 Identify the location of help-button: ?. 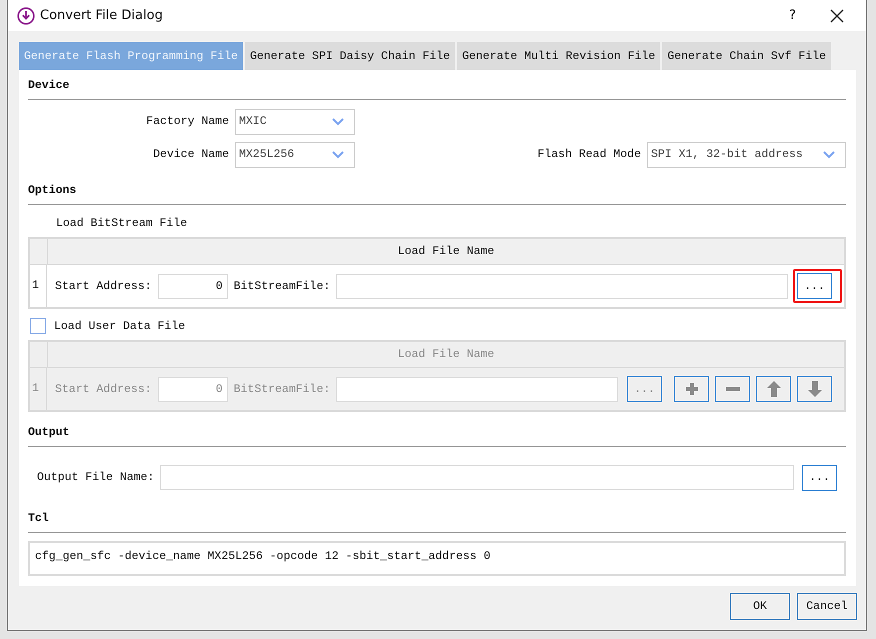
(792, 15).